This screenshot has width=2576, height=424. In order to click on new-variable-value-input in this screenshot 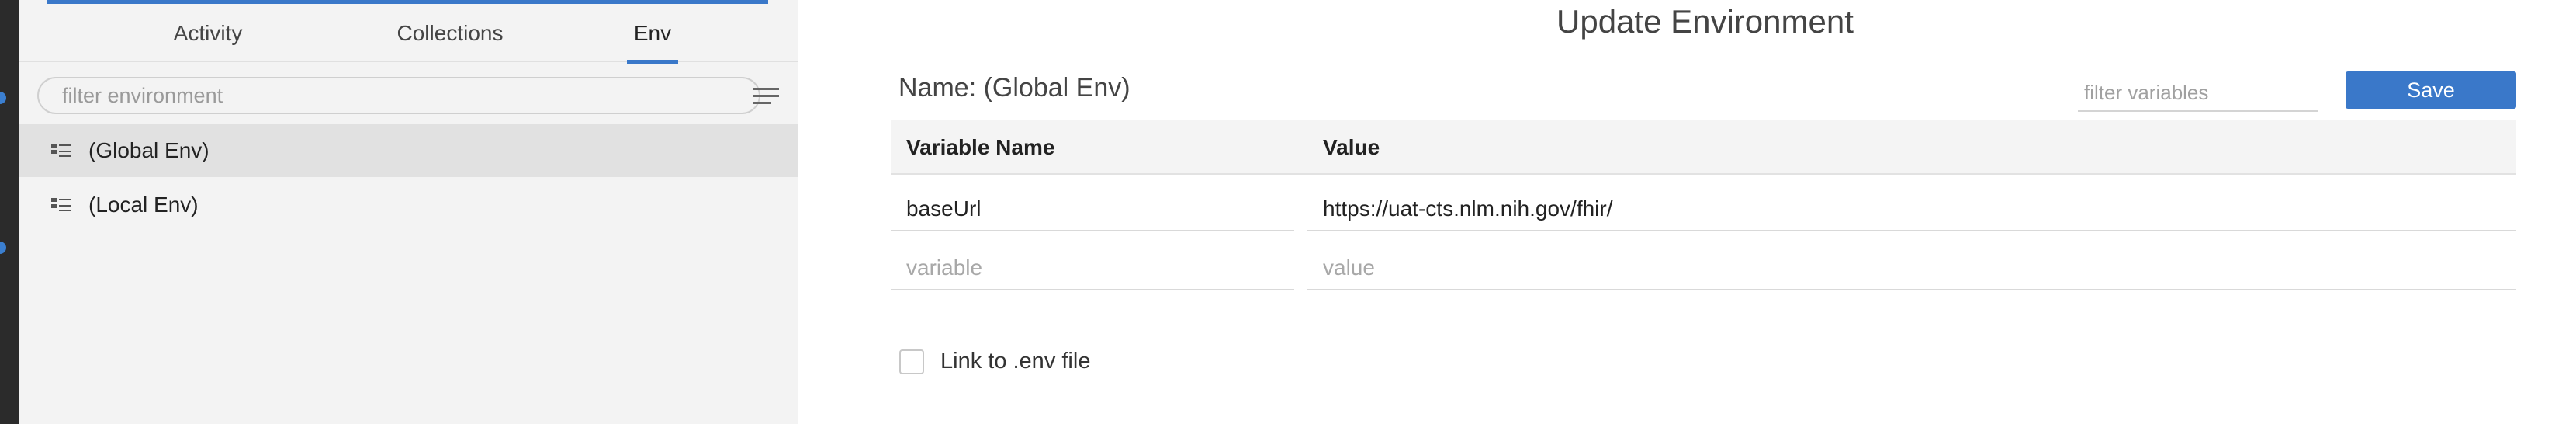, I will do `click(1911, 268)`.